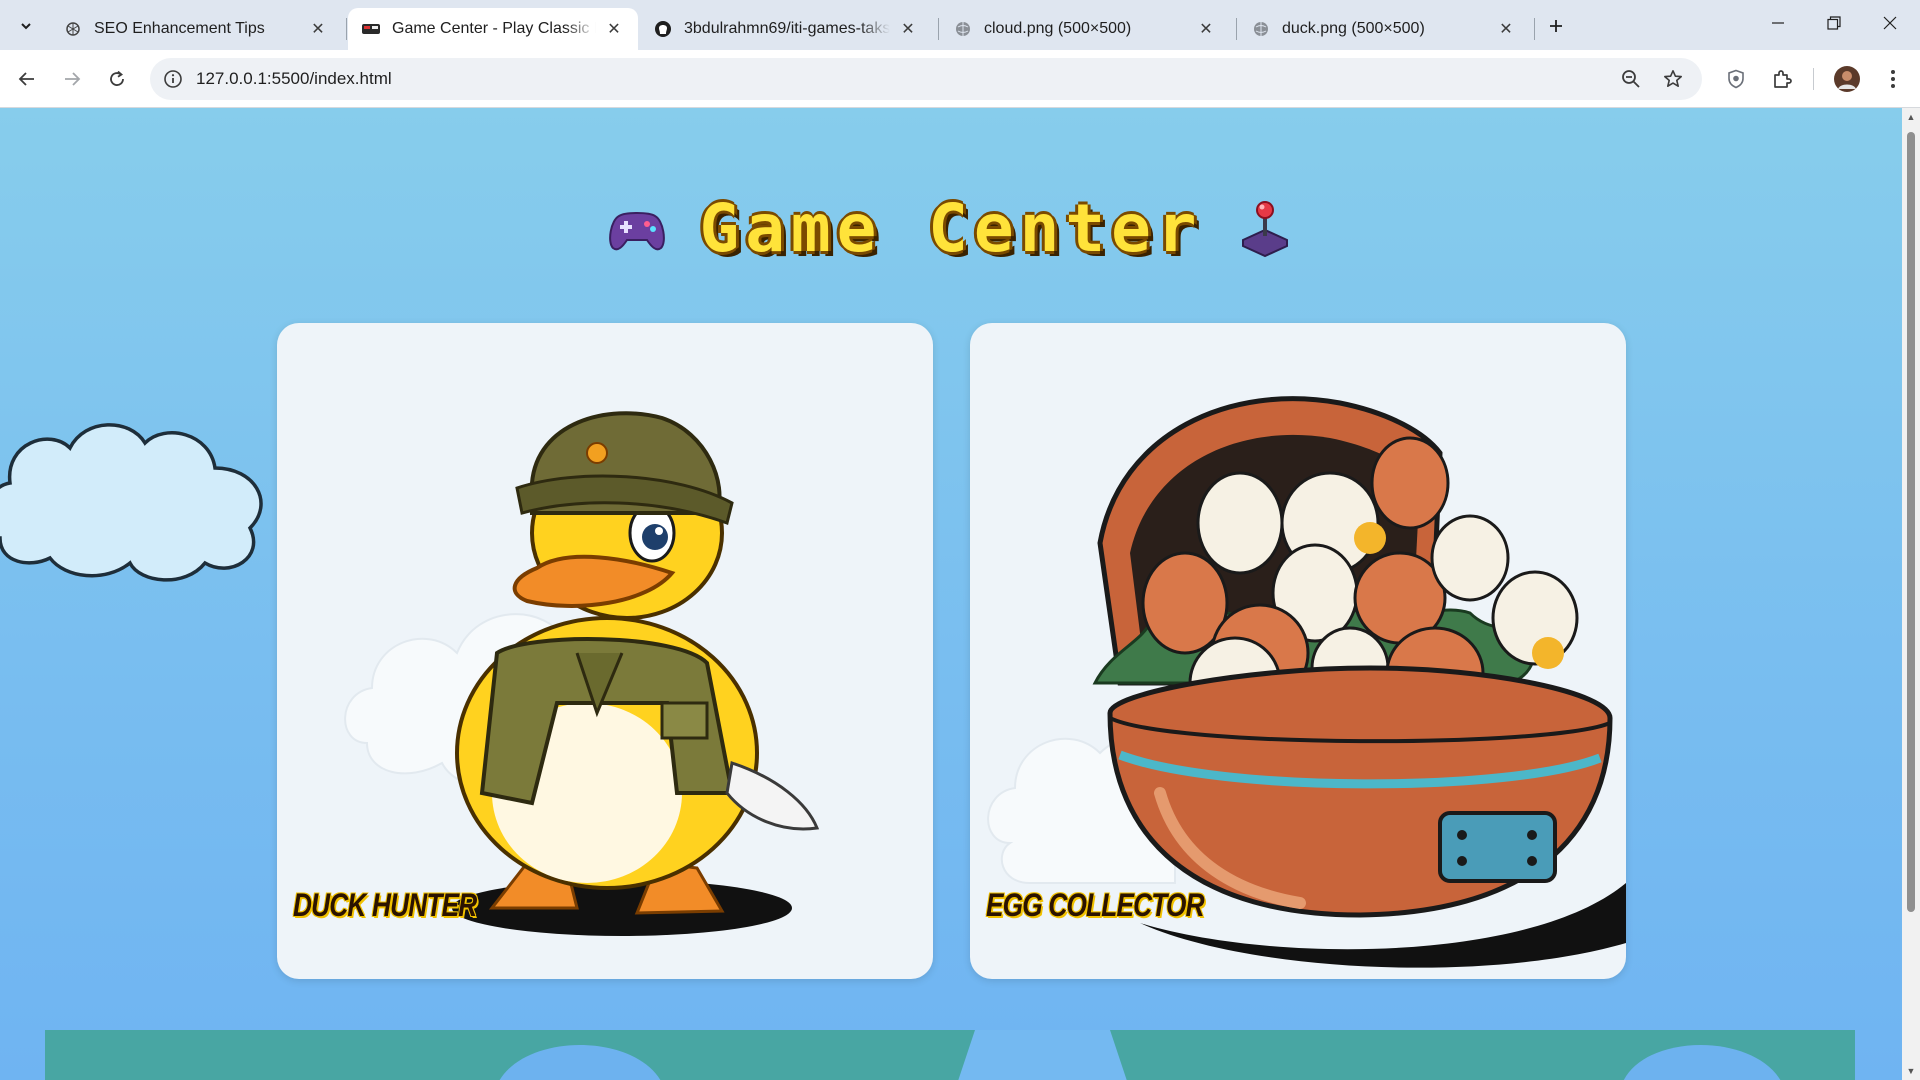  Describe the element at coordinates (582, 673) in the screenshot. I see `duck-soldier-image` at that location.